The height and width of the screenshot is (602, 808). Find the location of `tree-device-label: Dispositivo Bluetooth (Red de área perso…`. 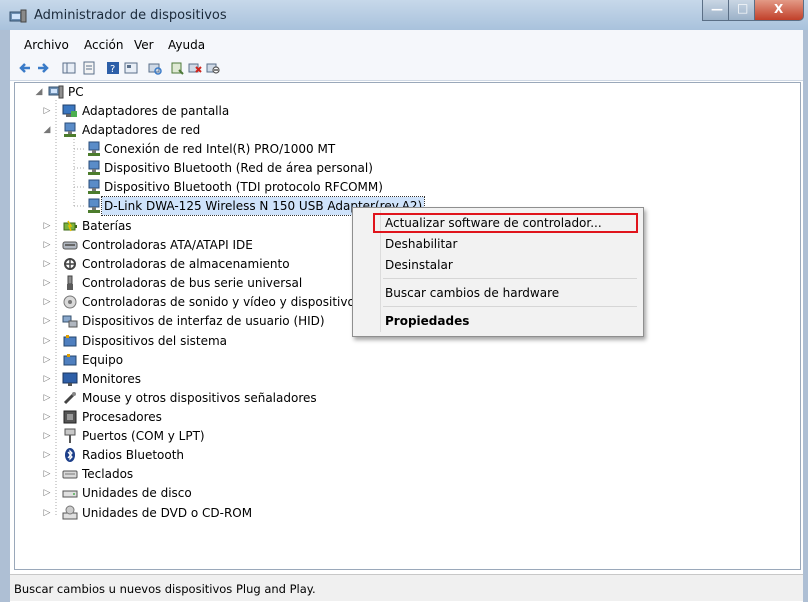

tree-device-label: Dispositivo Bluetooth (Red de área perso… is located at coordinates (238, 168).